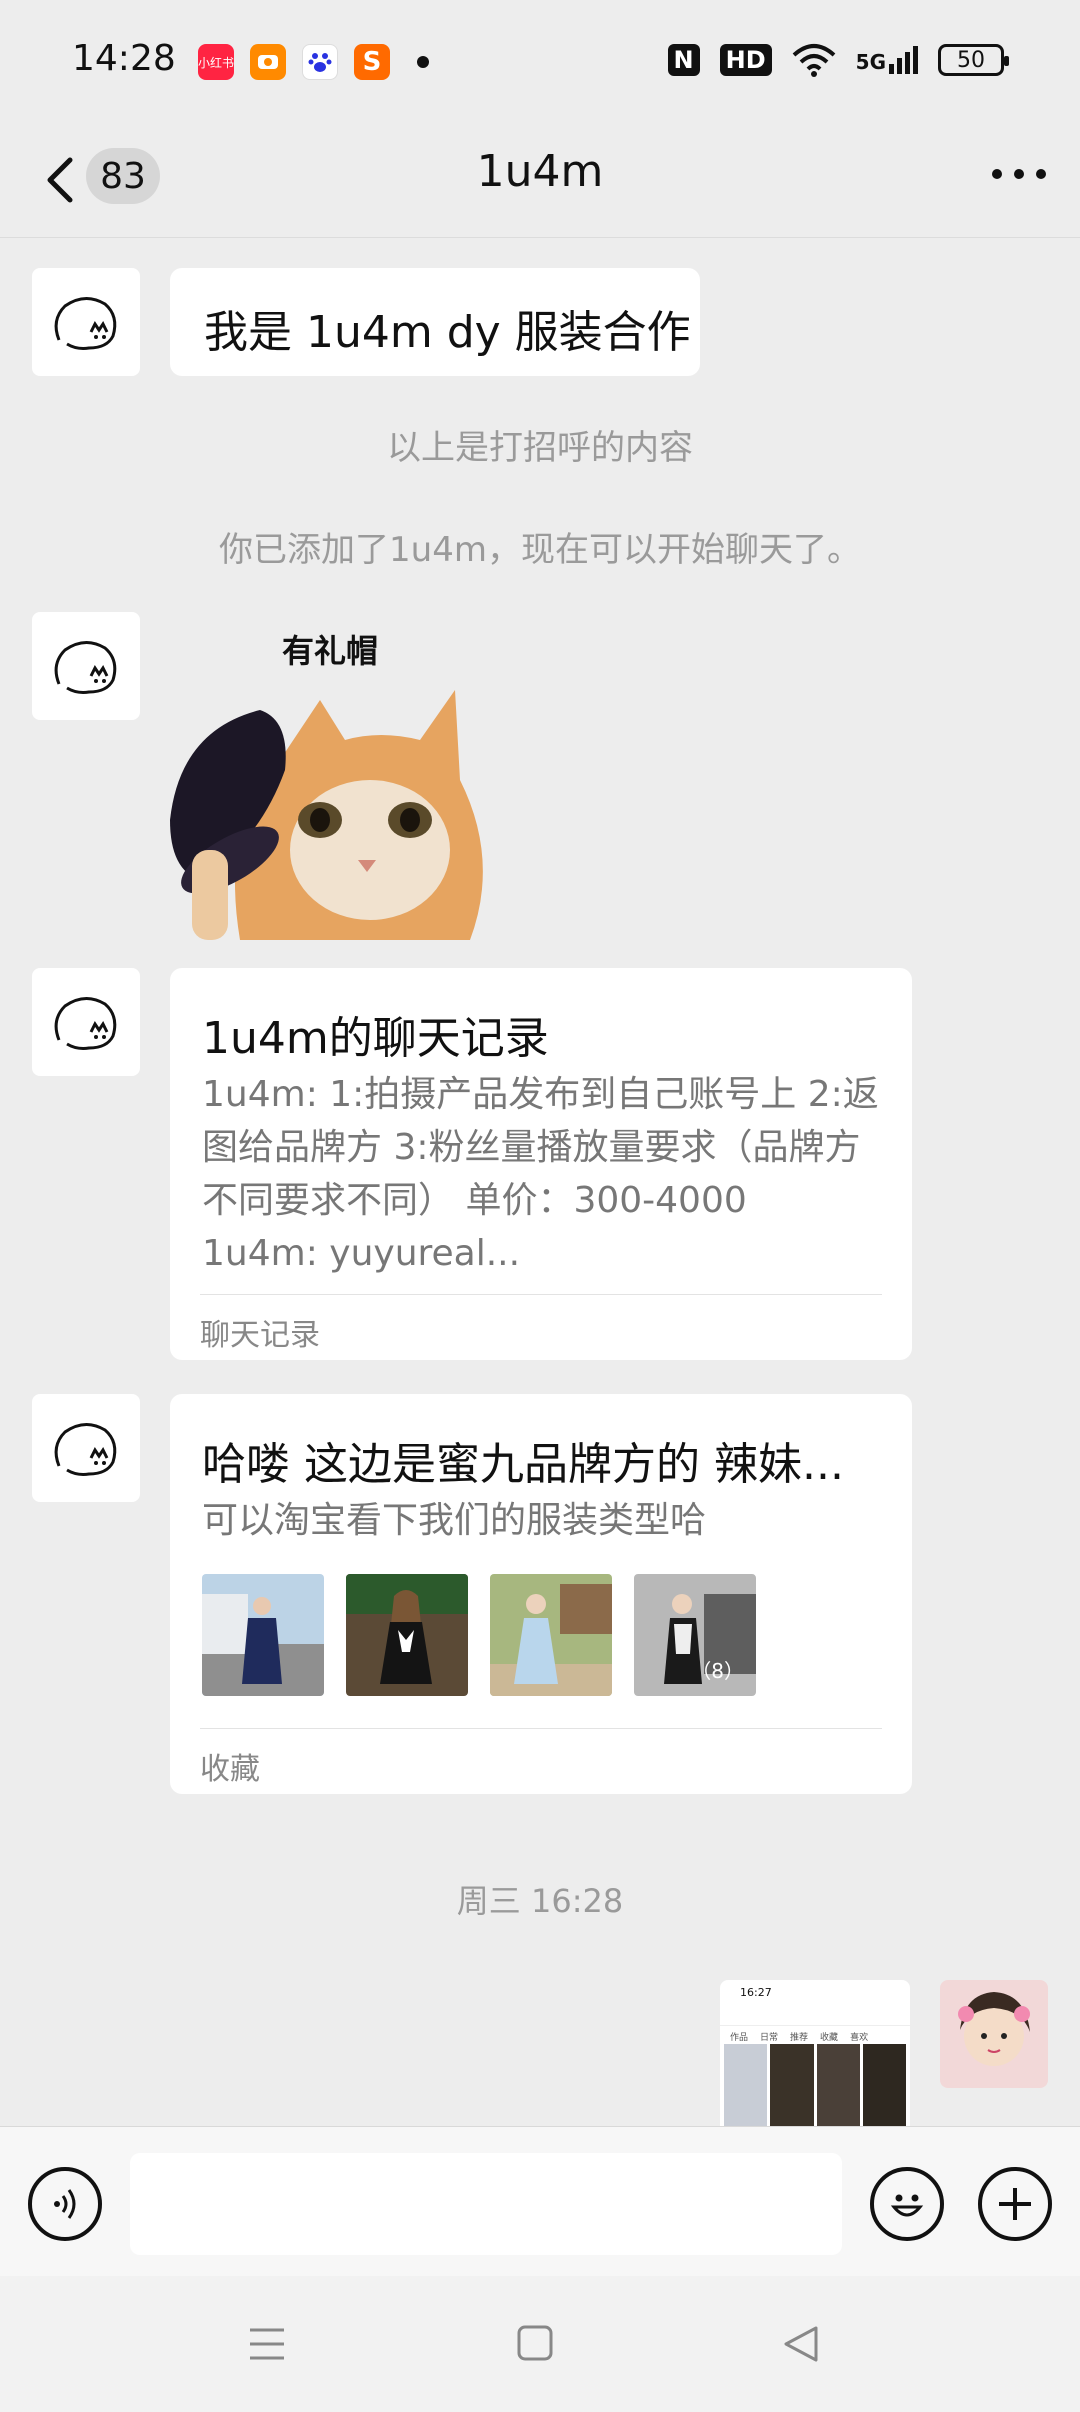 Image resolution: width=1080 pixels, height=2412 pixels. Describe the element at coordinates (540, 448) in the screenshot. I see `system-message: 以上是打招呼的内容` at that location.